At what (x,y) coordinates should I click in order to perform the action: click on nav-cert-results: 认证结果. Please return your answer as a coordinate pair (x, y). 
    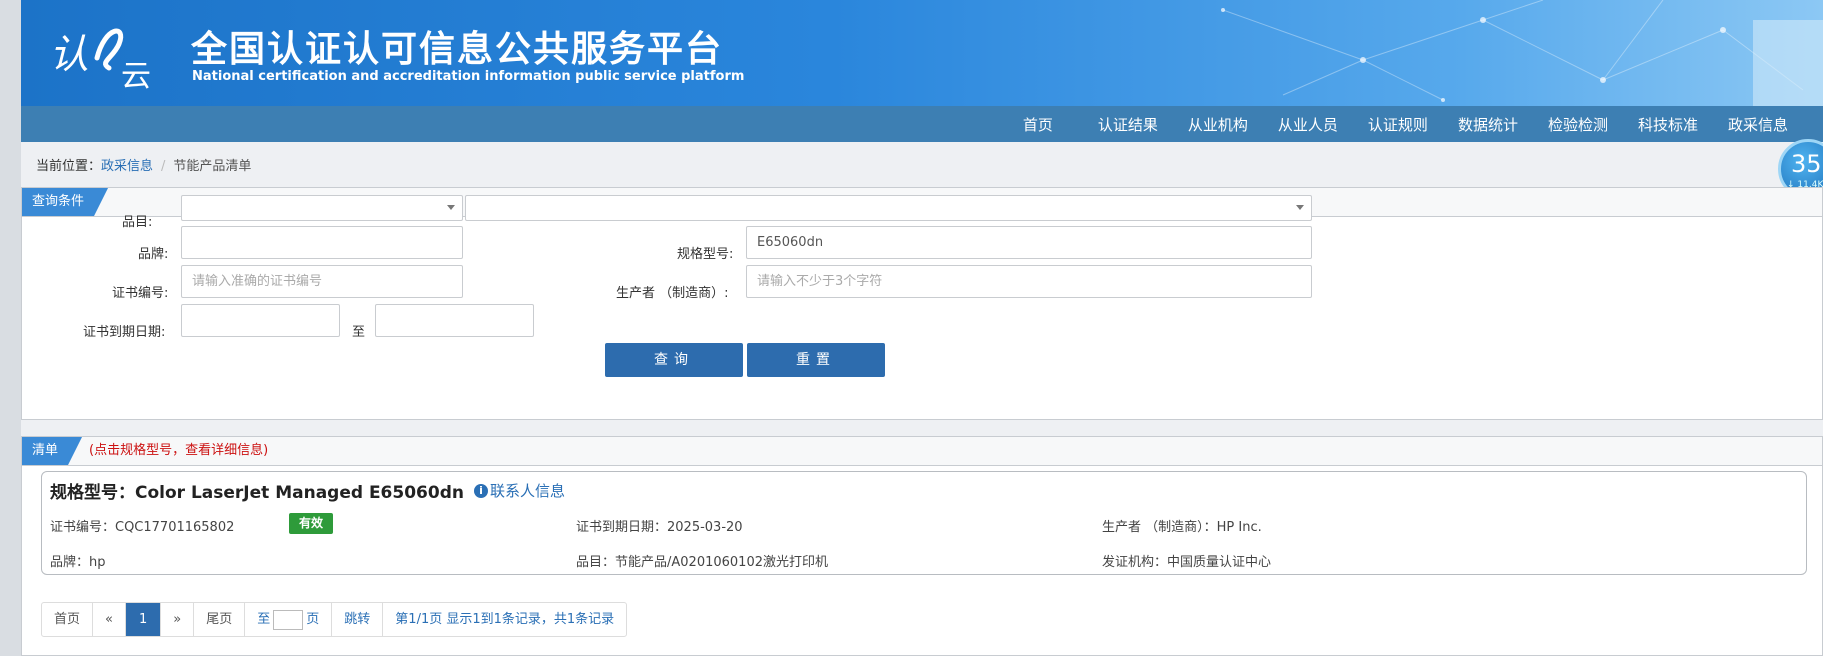
    Looking at the image, I should click on (1128, 124).